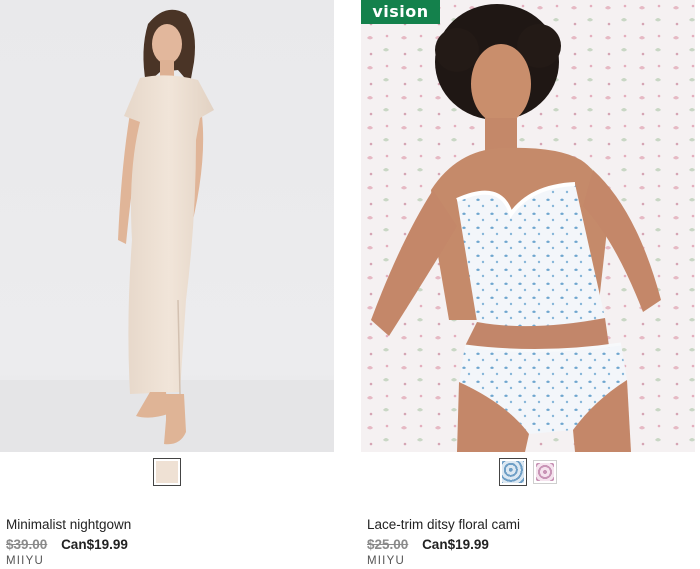 This screenshot has height=569, width=700. I want to click on price-row: $25.00 Can$19.99, so click(428, 544).